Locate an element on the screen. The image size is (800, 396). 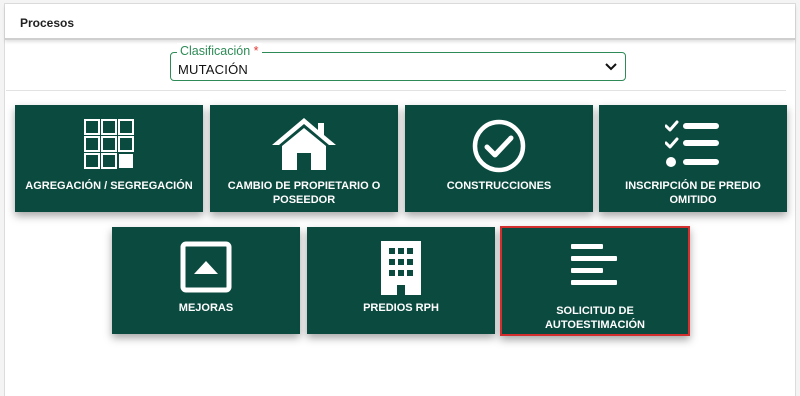
home-icon is located at coordinates (304, 144).